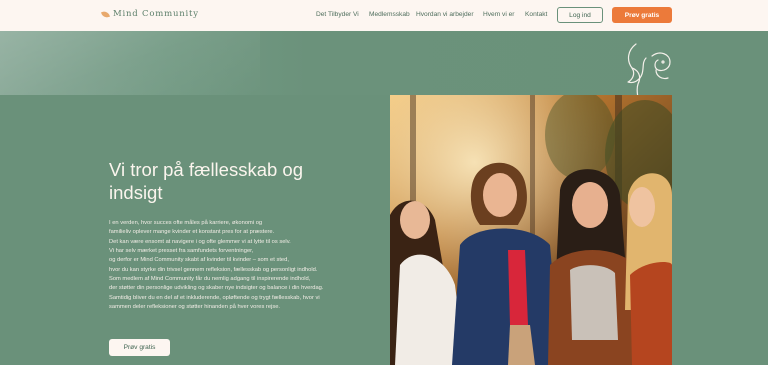  What do you see at coordinates (139, 347) in the screenshot?
I see `try-free-hero-button: Prøv gratis` at bounding box center [139, 347].